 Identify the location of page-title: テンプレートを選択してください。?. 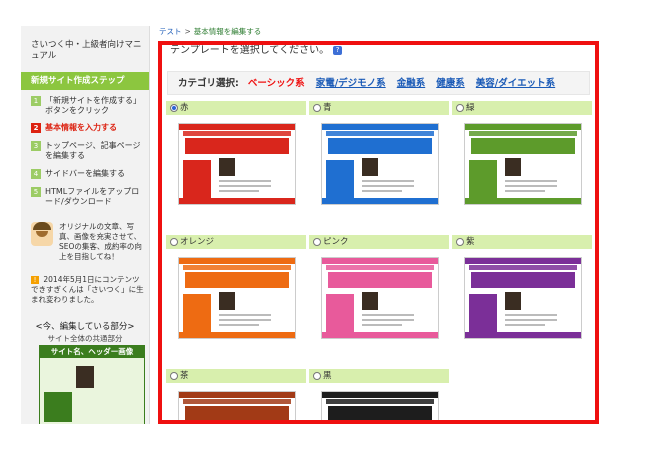
(256, 50).